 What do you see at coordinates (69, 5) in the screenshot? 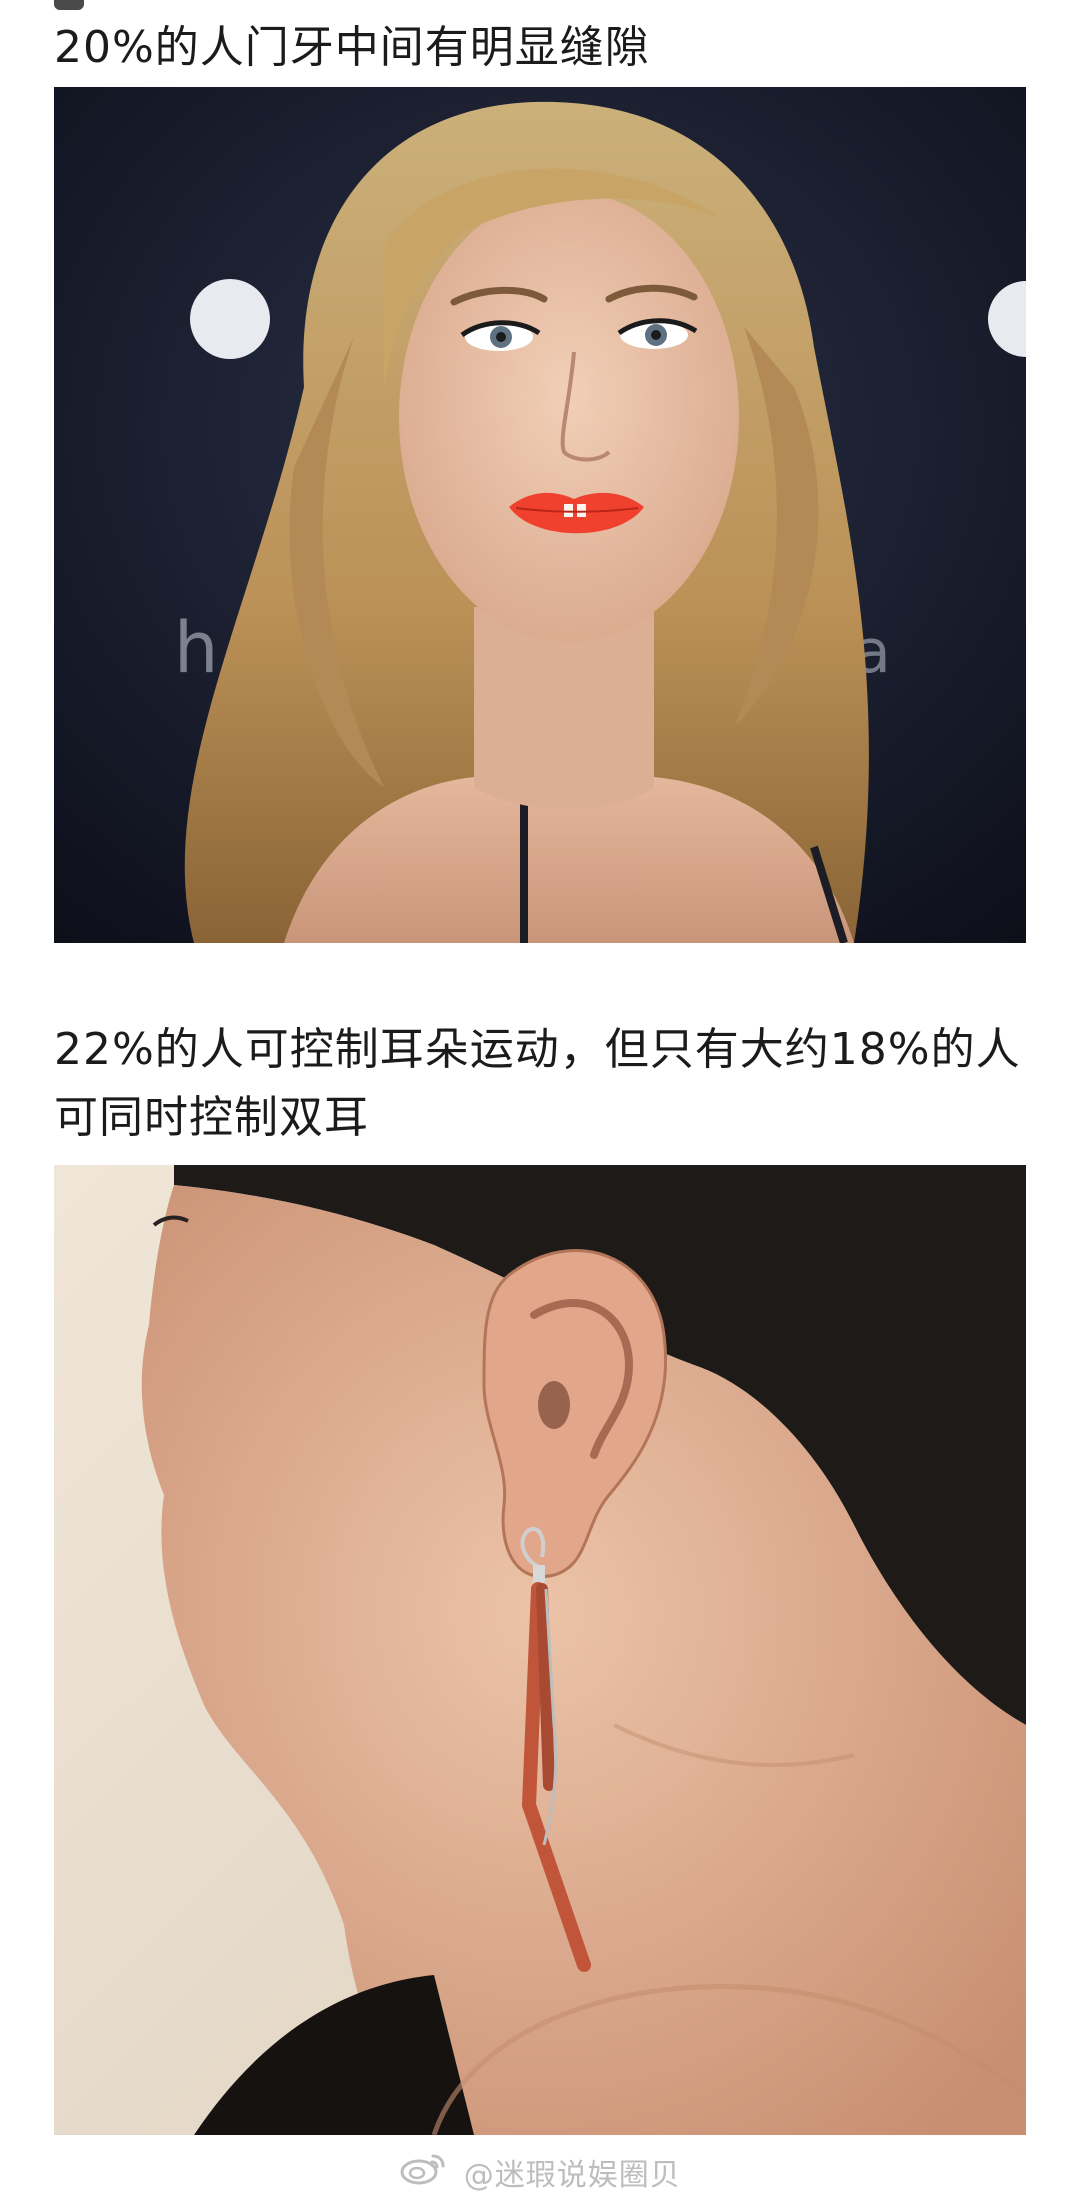
I see `top-edge-fragment` at bounding box center [69, 5].